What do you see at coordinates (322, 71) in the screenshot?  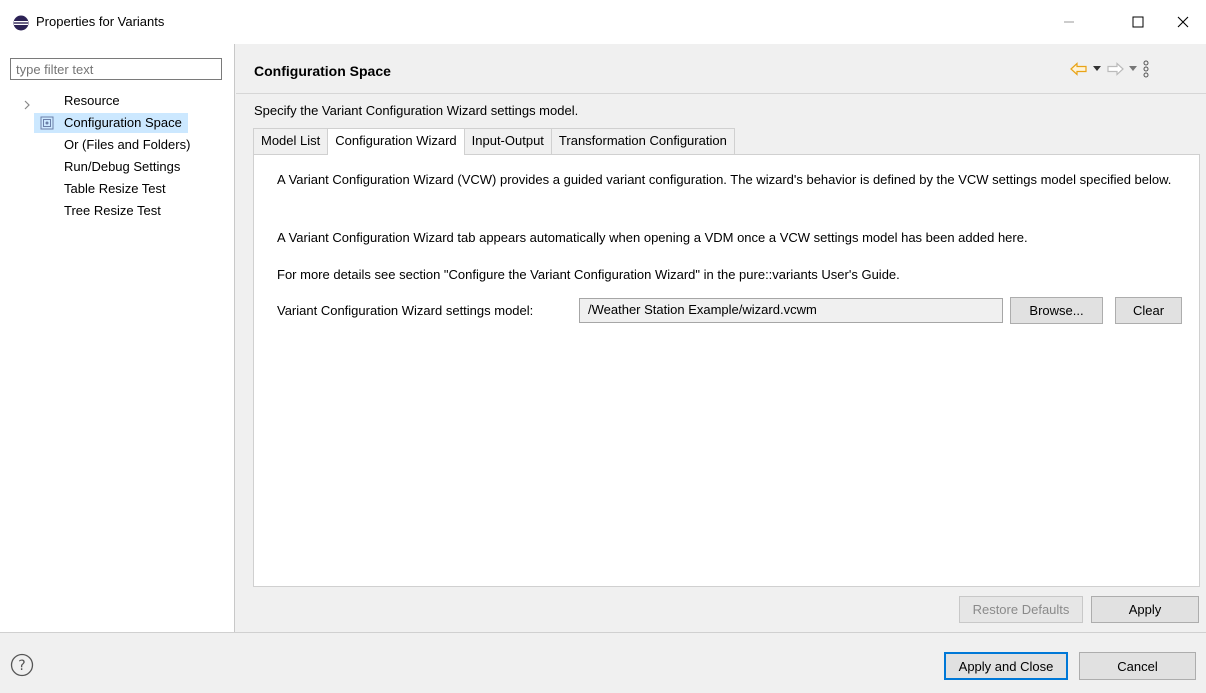 I see `page-title: Configuration Space` at bounding box center [322, 71].